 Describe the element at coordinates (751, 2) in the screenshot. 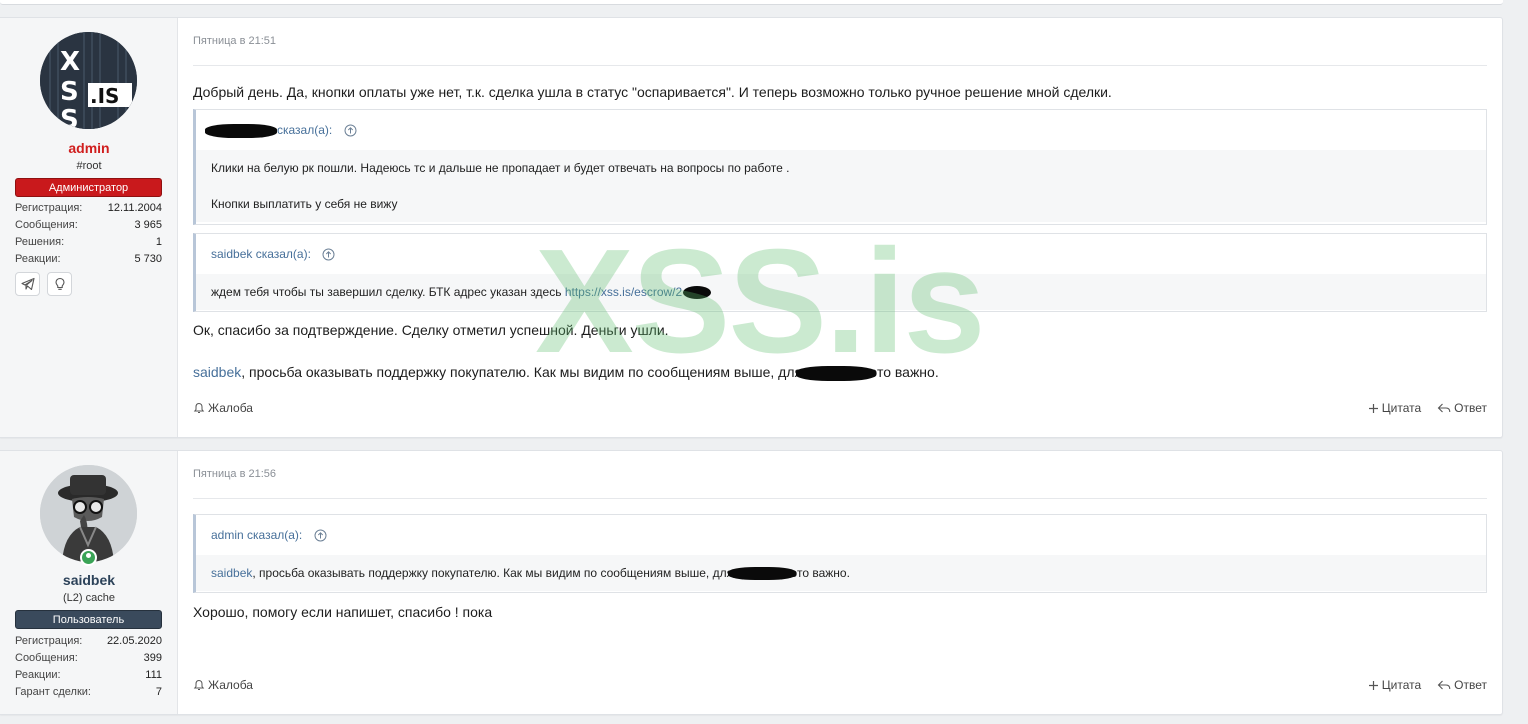

I see `previous-post-edge` at that location.